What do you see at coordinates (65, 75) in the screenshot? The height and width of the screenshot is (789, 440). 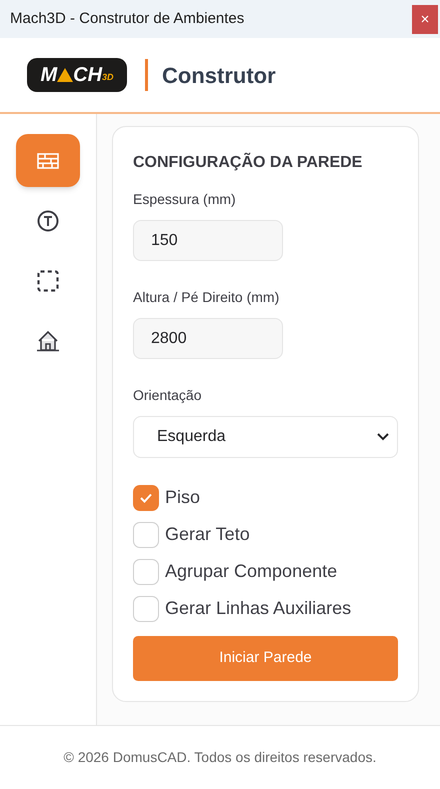 I see `triangle-icon` at bounding box center [65, 75].